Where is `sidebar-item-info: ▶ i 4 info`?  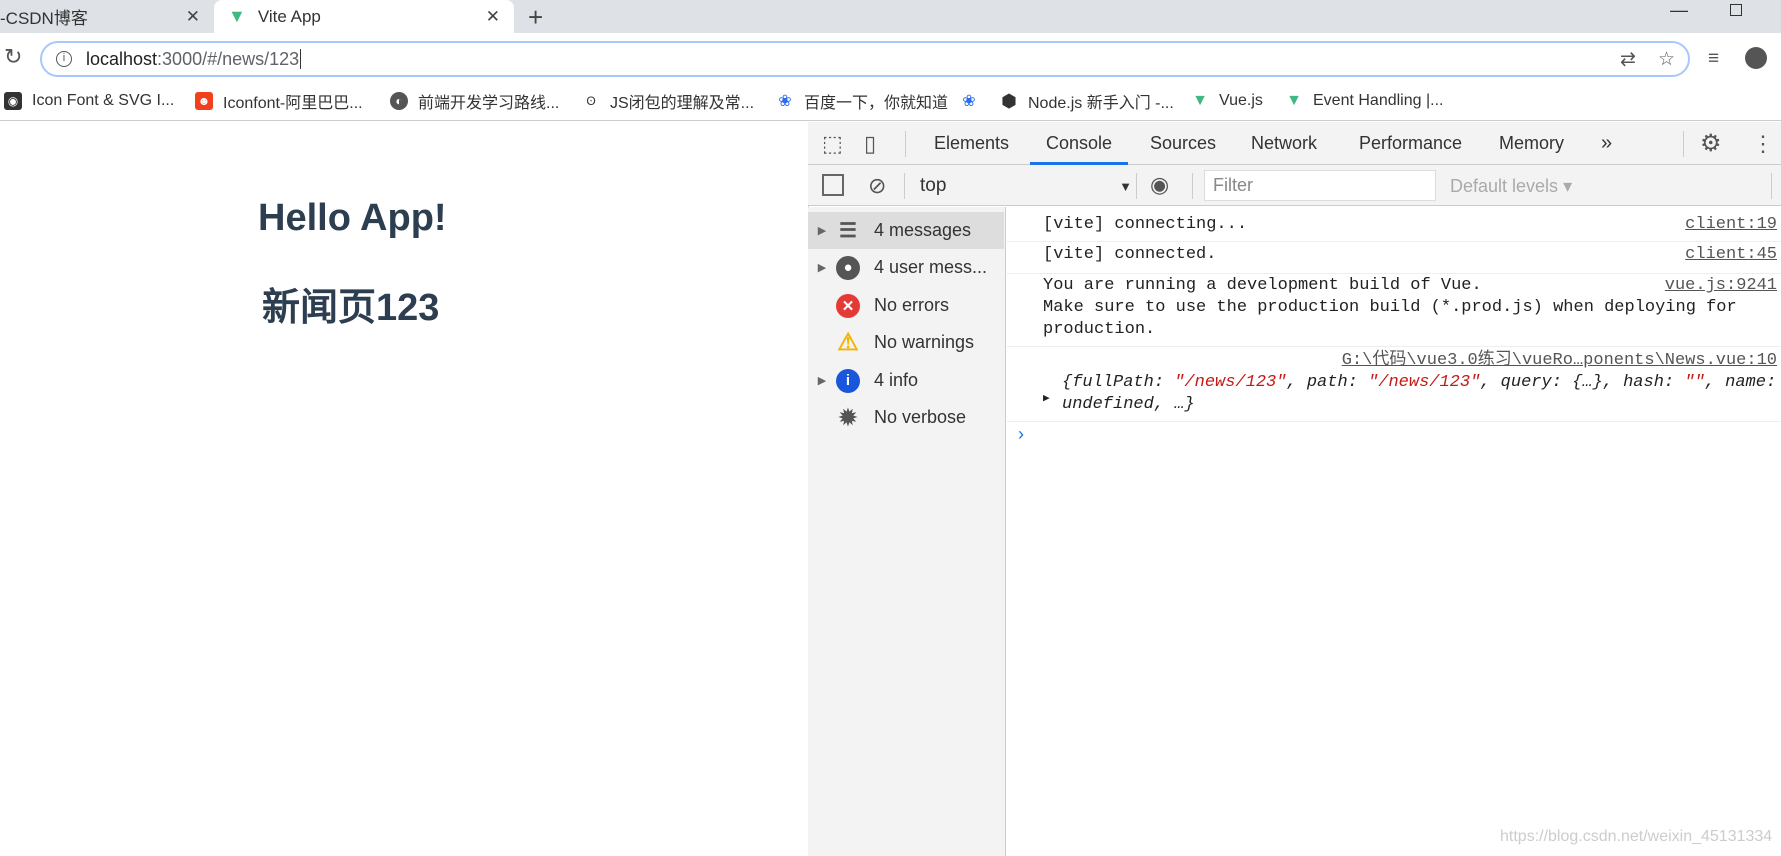 sidebar-item-info: ▶ i 4 info is located at coordinates (906, 380).